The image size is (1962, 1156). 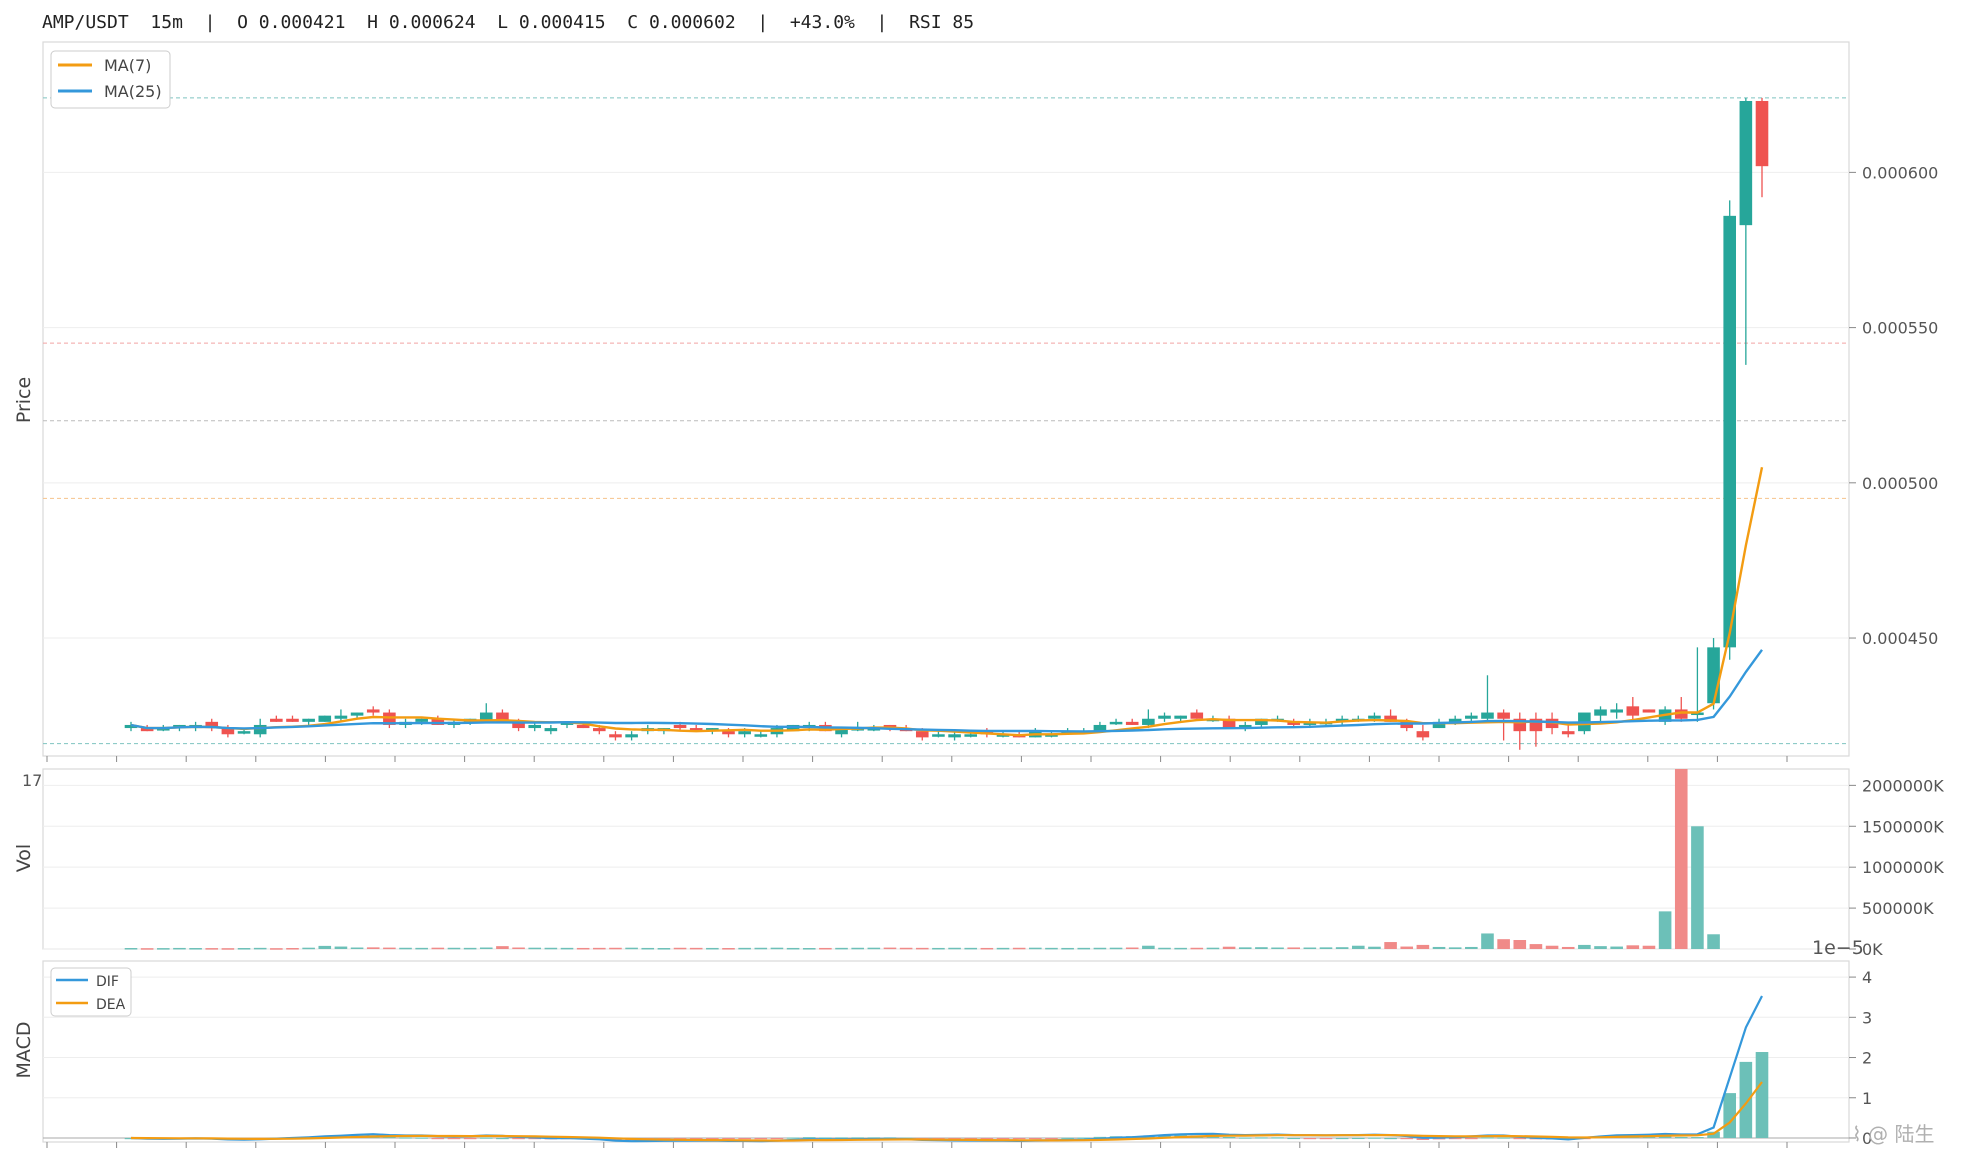 What do you see at coordinates (1900, 172) in the screenshot?
I see `price-y-tick-label: 0.000600` at bounding box center [1900, 172].